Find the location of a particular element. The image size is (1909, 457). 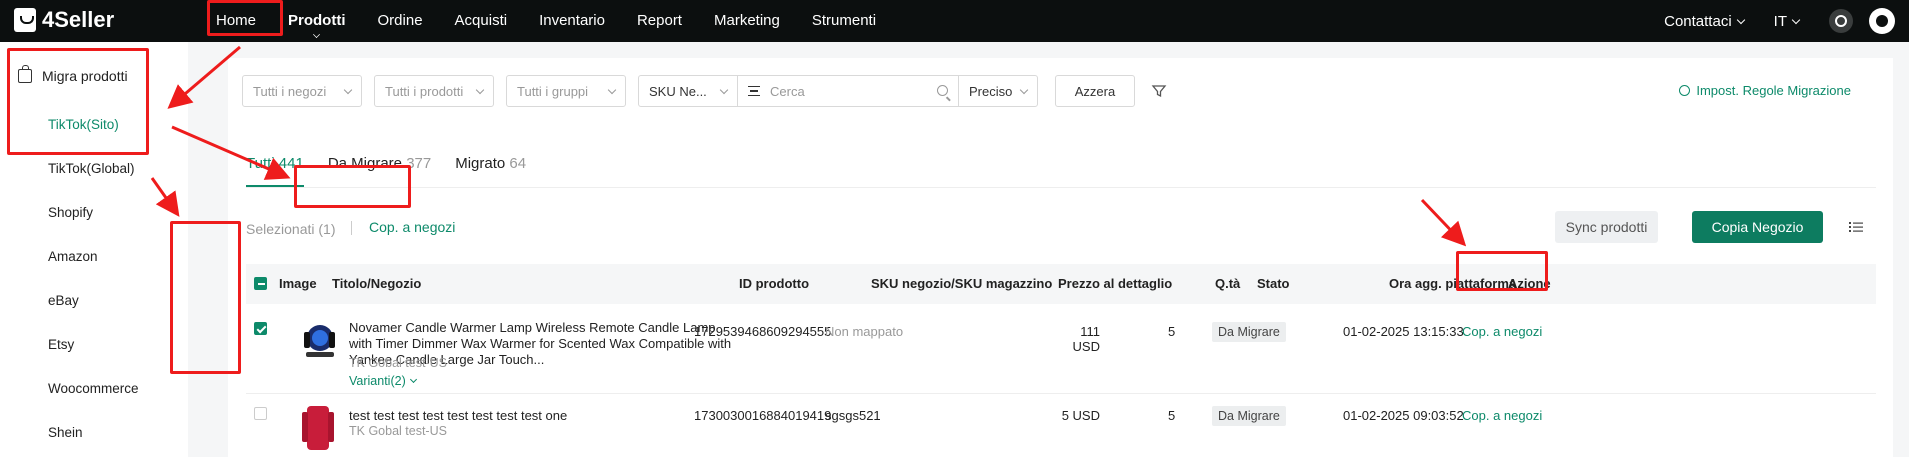

arrow-nav-to-sidebar is located at coordinates (204, 77).